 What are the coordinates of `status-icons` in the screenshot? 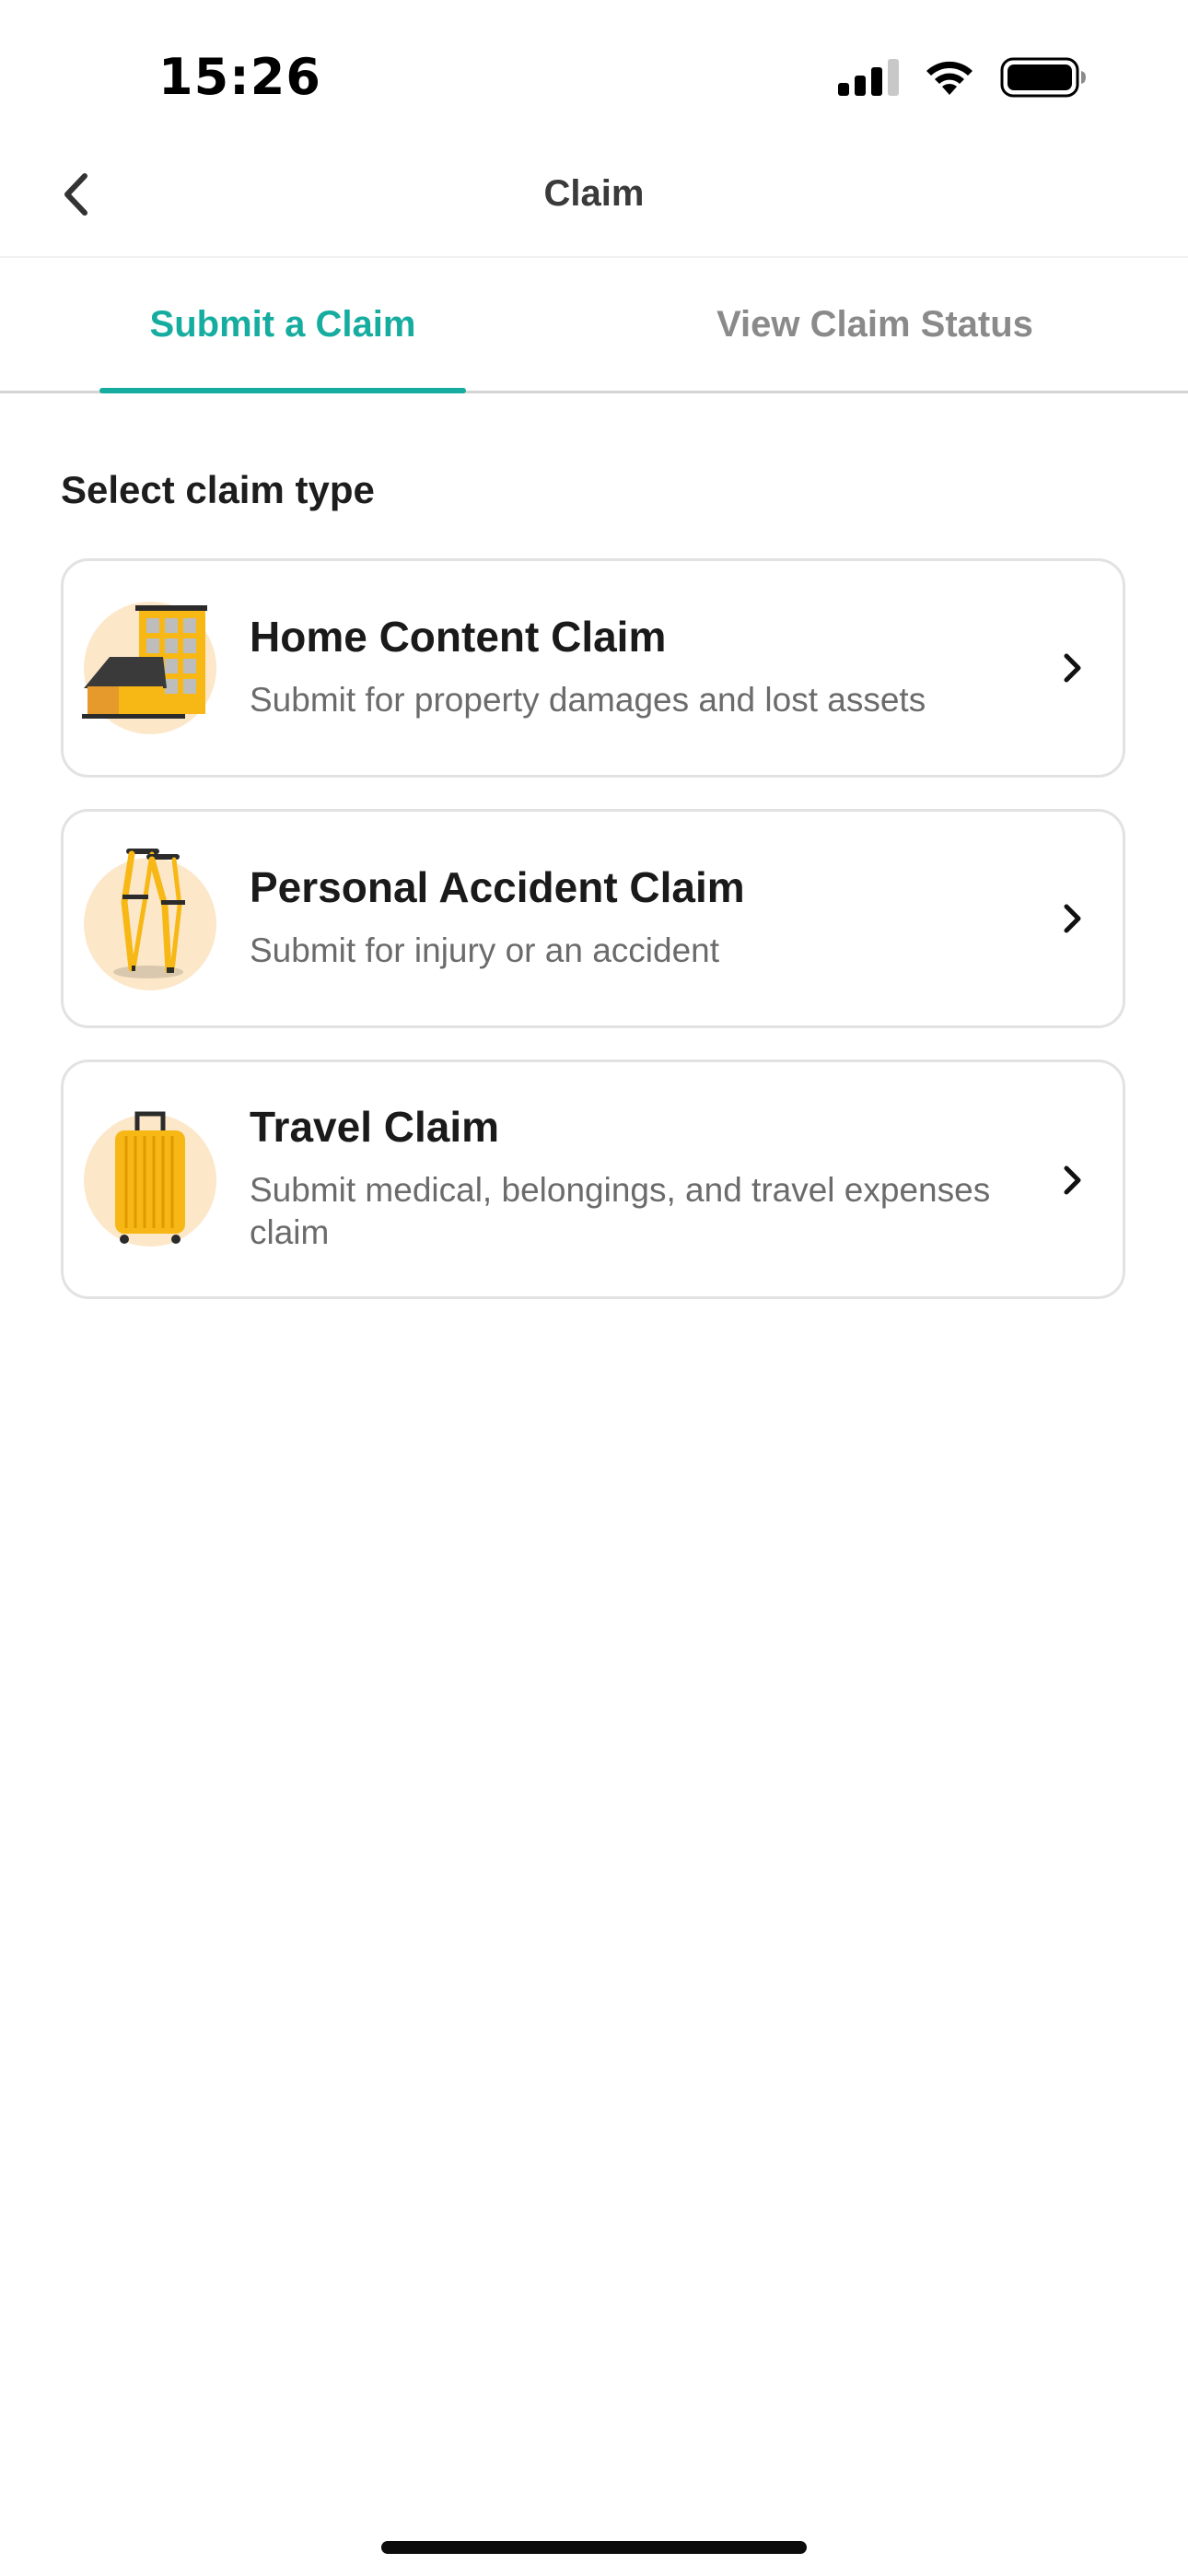 It's located at (962, 79).